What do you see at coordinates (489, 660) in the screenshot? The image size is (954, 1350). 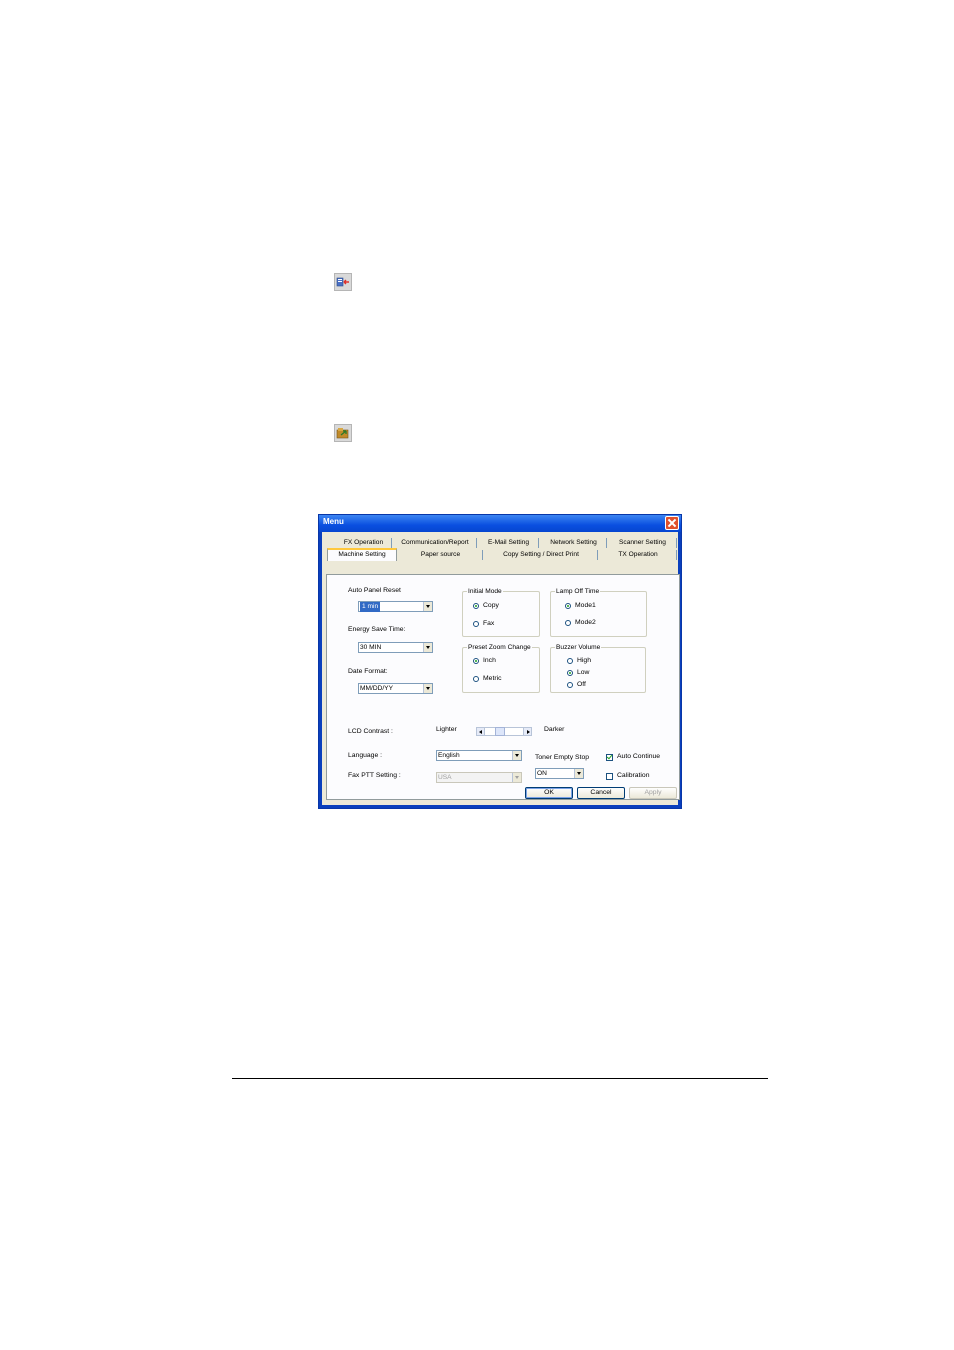 I see `zoom-inch-label: Inch` at bounding box center [489, 660].